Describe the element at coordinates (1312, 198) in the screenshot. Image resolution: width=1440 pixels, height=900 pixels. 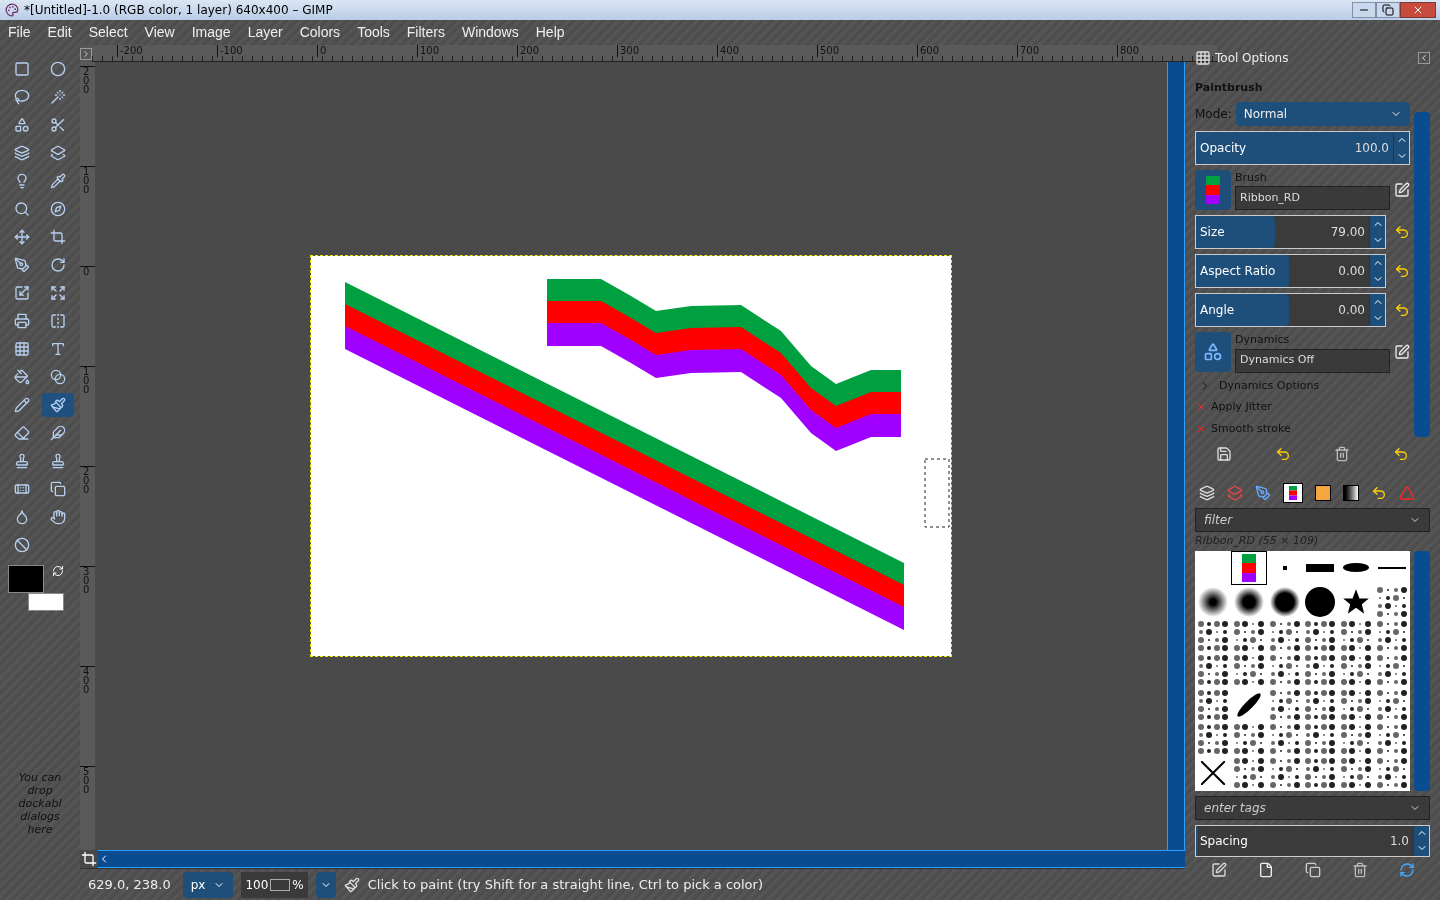
I see `brush-name-field: Ribbon_RD` at that location.